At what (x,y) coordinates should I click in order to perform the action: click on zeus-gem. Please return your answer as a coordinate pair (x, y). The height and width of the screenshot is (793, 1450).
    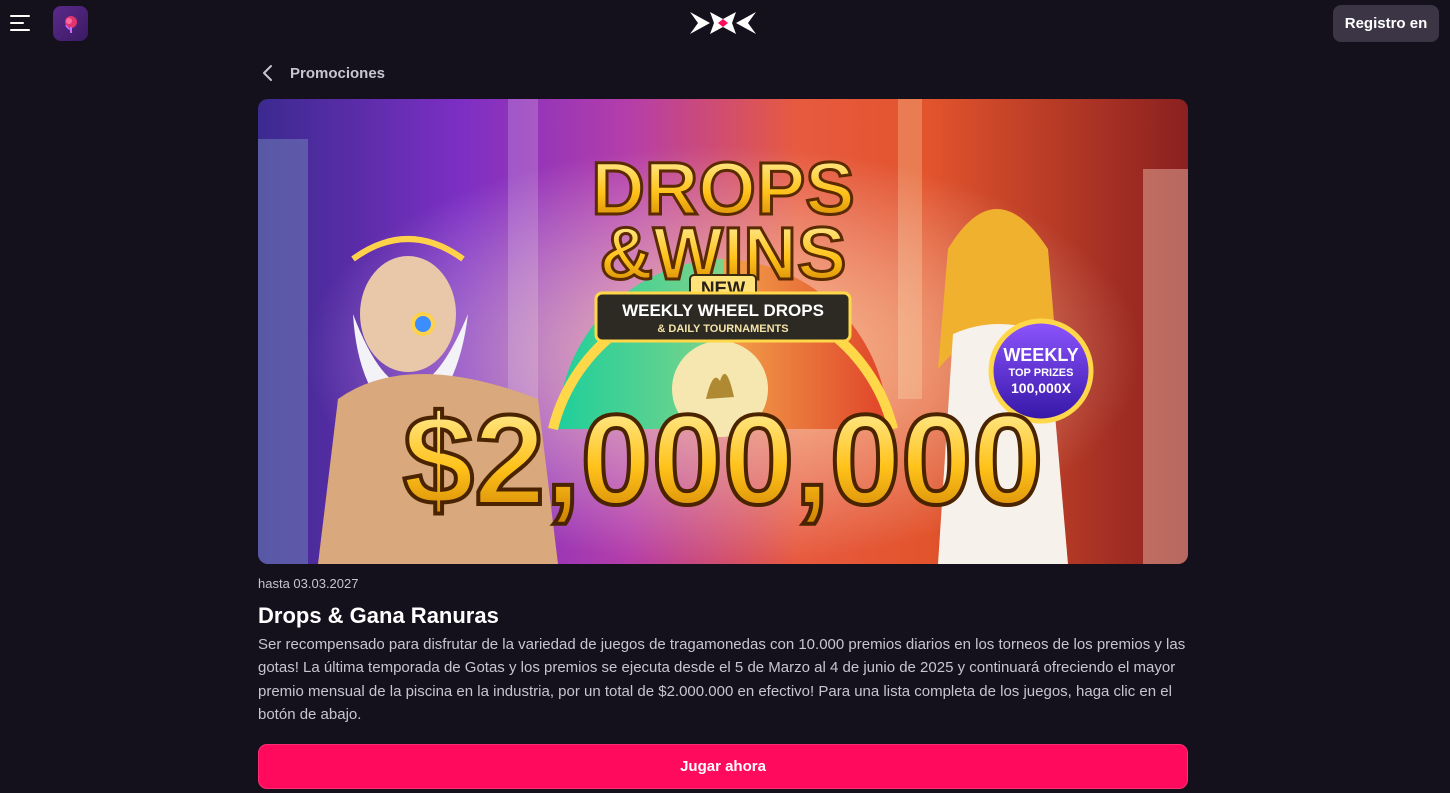
    Looking at the image, I should click on (423, 324).